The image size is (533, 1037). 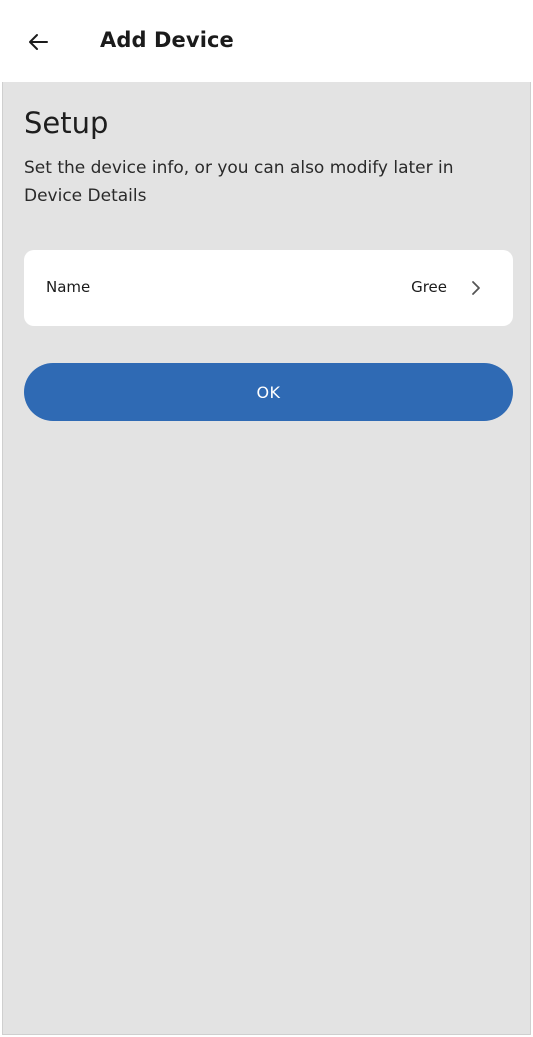 I want to click on name-label: Name, so click(x=68, y=287).